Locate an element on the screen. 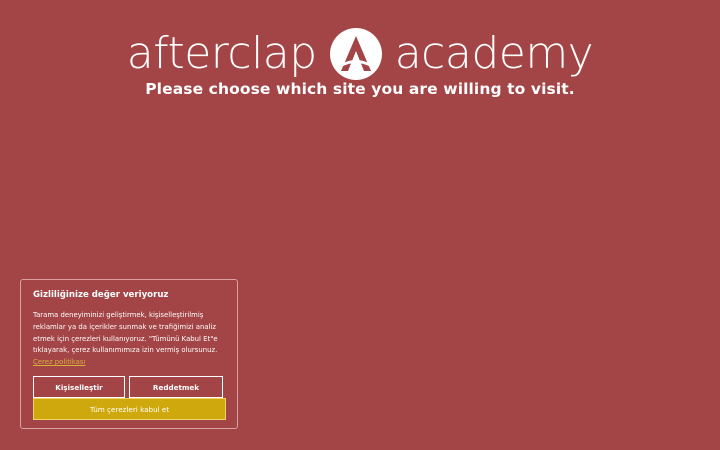 This screenshot has height=450, width=720. site-logo: afterclap academy is located at coordinates (360, 54).